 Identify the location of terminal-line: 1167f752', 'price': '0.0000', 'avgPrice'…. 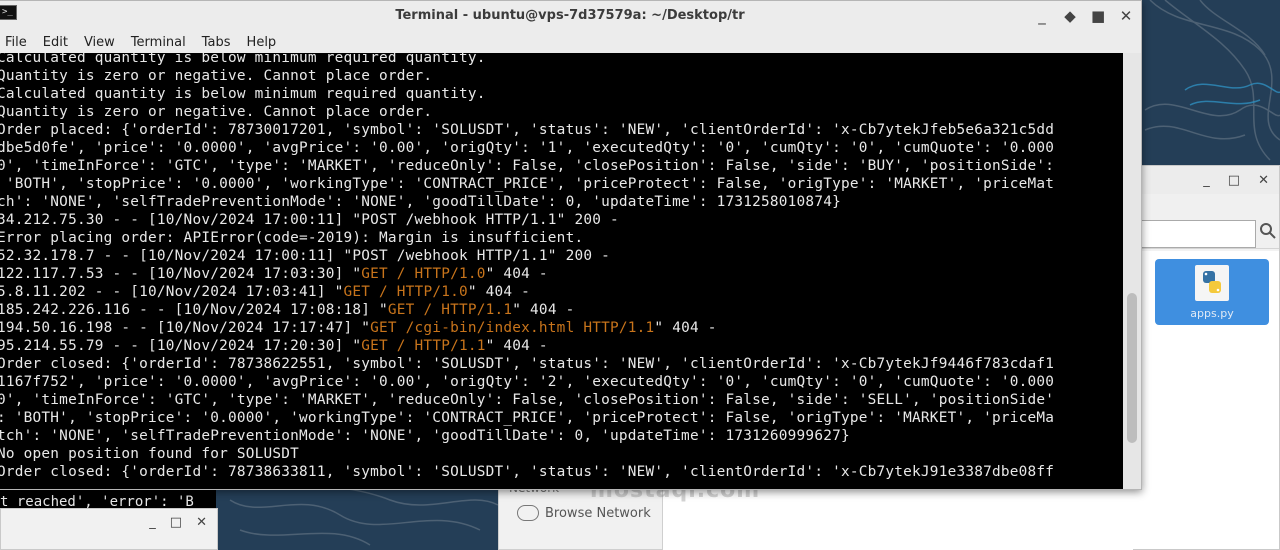
(527, 382).